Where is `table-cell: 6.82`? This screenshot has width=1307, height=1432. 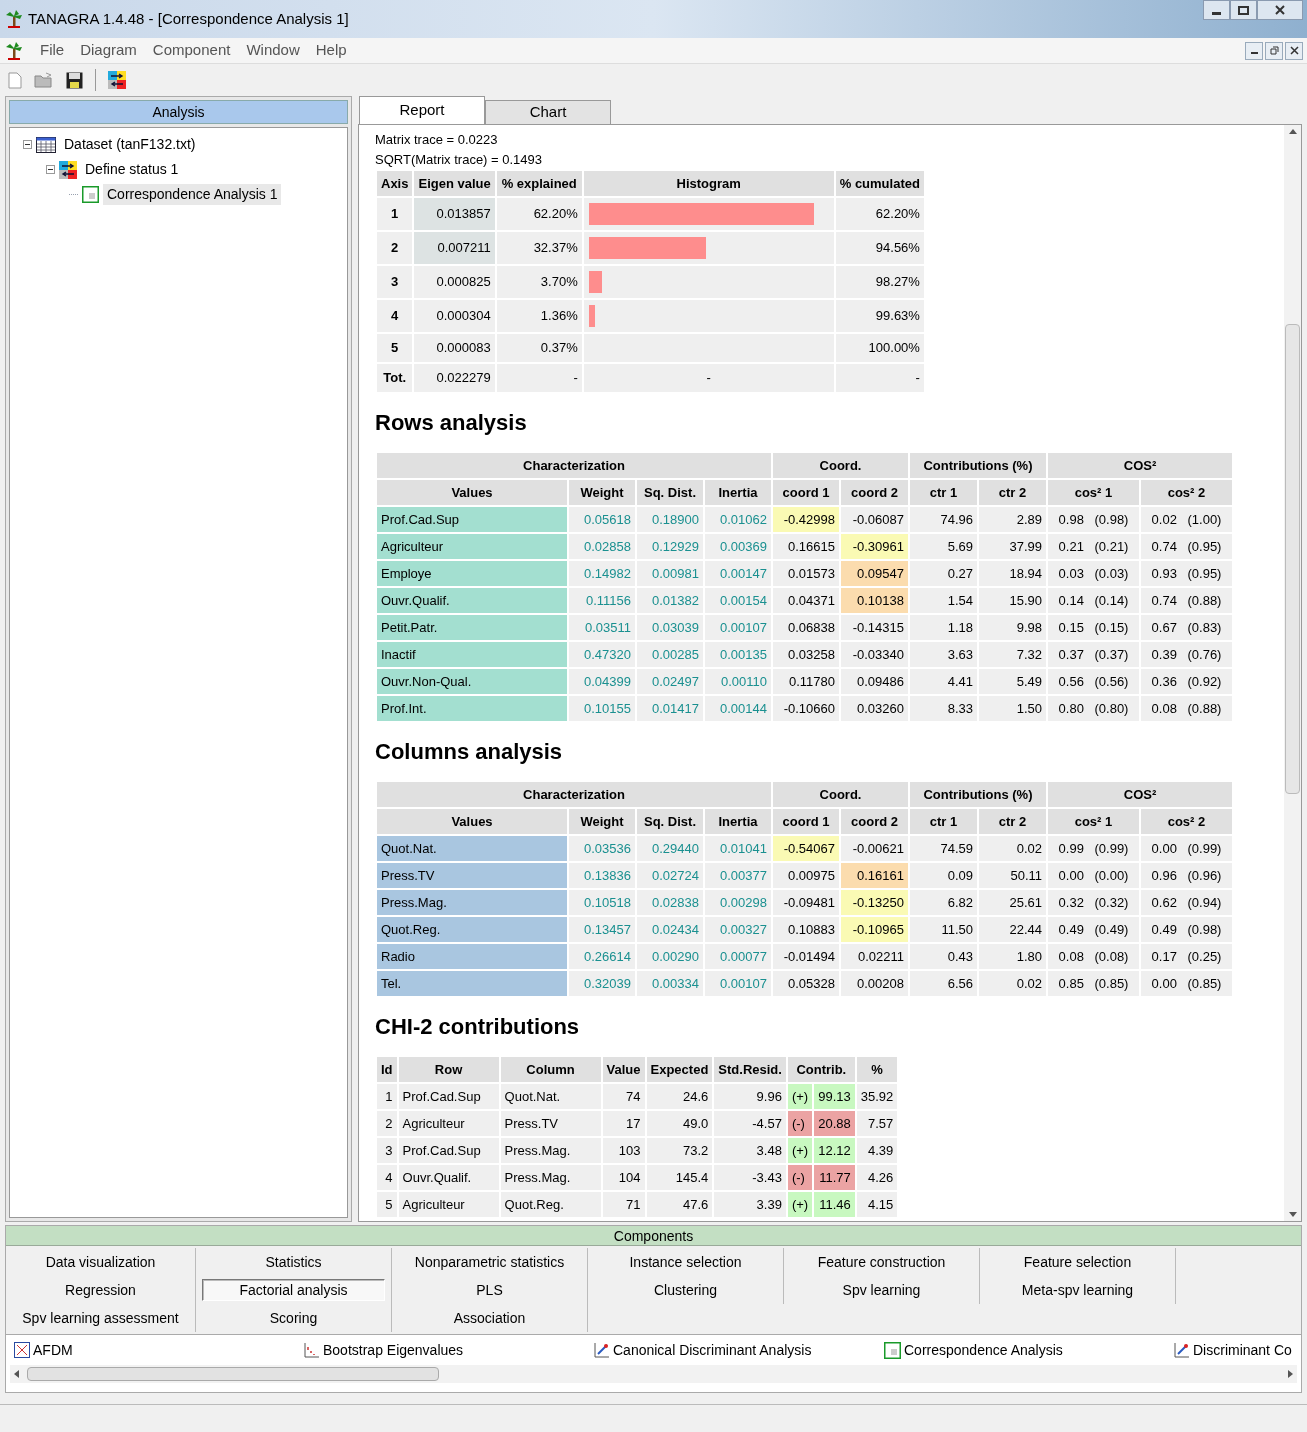
table-cell: 6.82 is located at coordinates (943, 902).